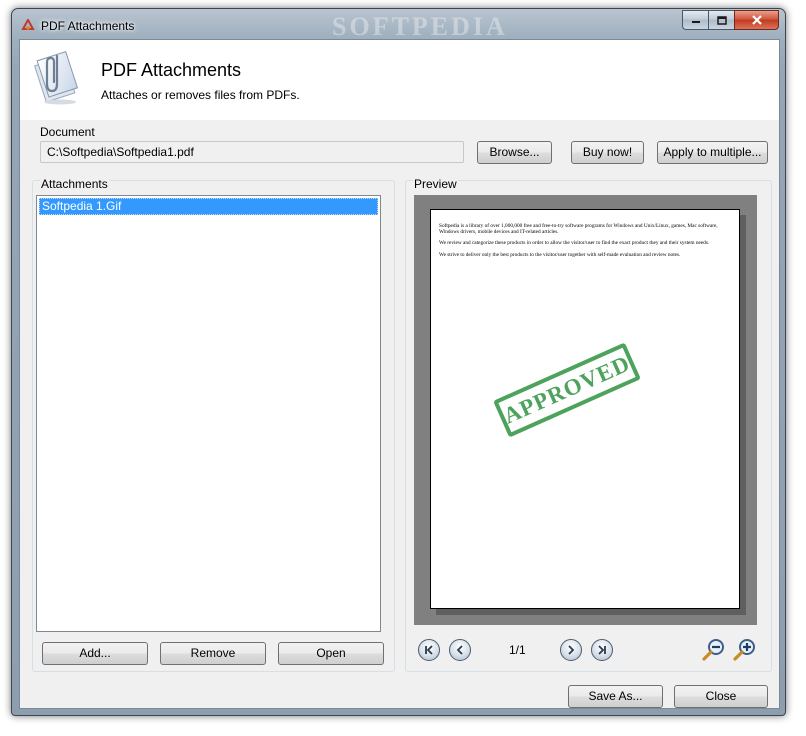  I want to click on maximize-icon, so click(721, 20).